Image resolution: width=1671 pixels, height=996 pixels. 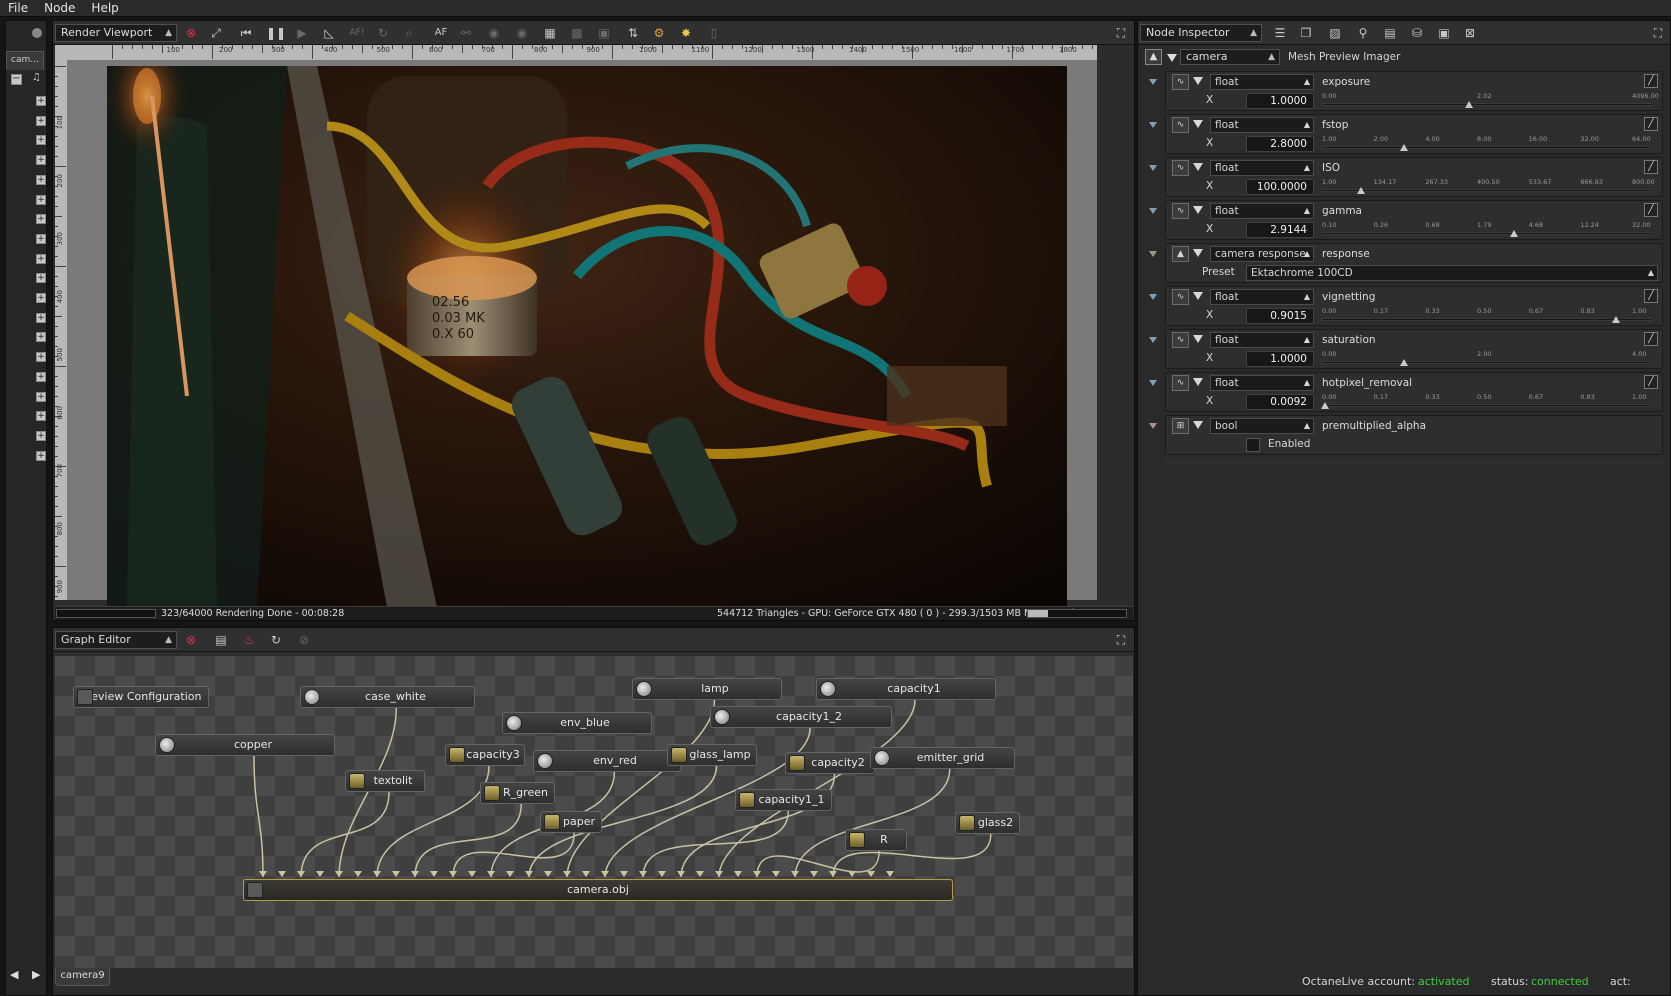 What do you see at coordinates (37, 33) in the screenshot?
I see `outliner-close-icon` at bounding box center [37, 33].